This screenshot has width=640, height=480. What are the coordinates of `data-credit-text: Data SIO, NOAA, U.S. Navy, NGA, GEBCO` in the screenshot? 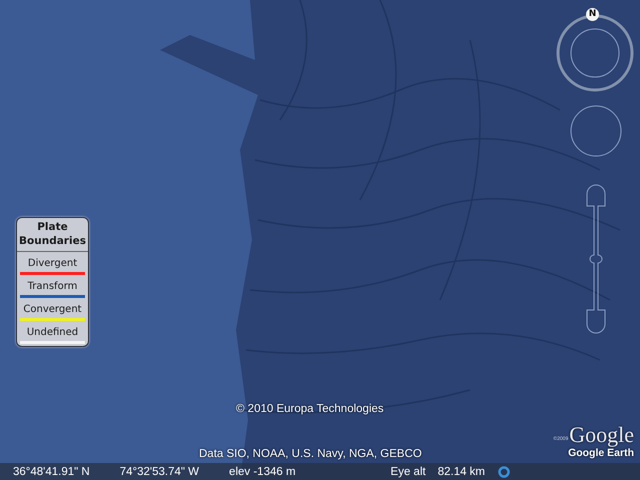 It's located at (310, 454).